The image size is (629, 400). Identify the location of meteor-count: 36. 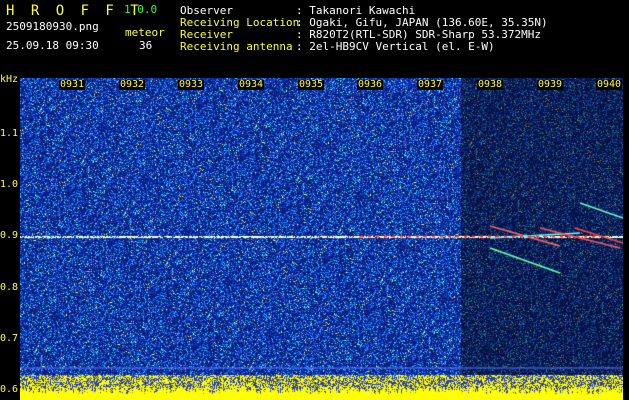
(146, 45).